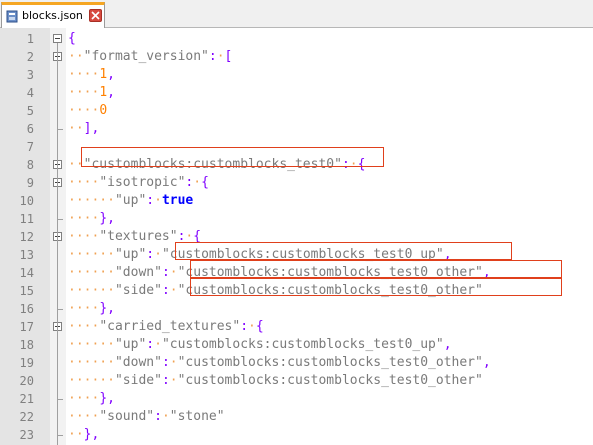 The height and width of the screenshot is (445, 593). What do you see at coordinates (296, 309) in the screenshot?
I see `code-line: 16 ····},` at bounding box center [296, 309].